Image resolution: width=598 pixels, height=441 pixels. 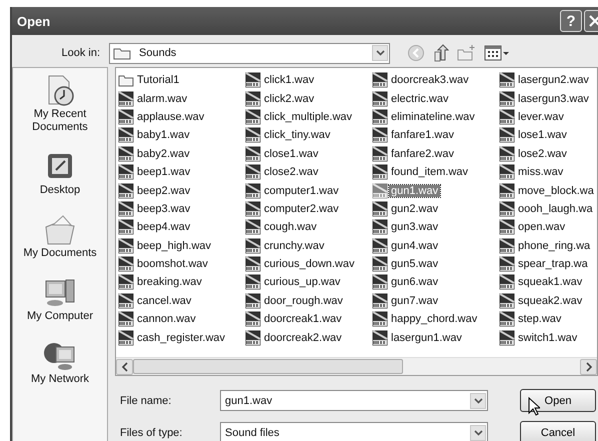 What do you see at coordinates (181, 153) in the screenshot?
I see `file-item: baby2.wav` at bounding box center [181, 153].